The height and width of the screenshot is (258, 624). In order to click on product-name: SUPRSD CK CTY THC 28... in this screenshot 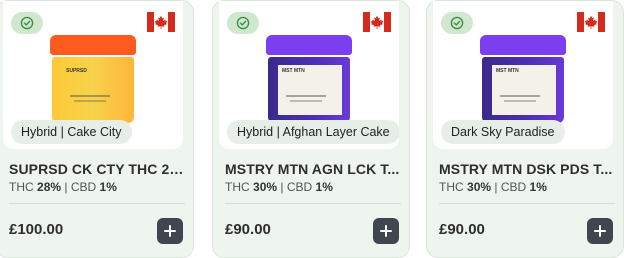, I will do `click(98, 169)`.